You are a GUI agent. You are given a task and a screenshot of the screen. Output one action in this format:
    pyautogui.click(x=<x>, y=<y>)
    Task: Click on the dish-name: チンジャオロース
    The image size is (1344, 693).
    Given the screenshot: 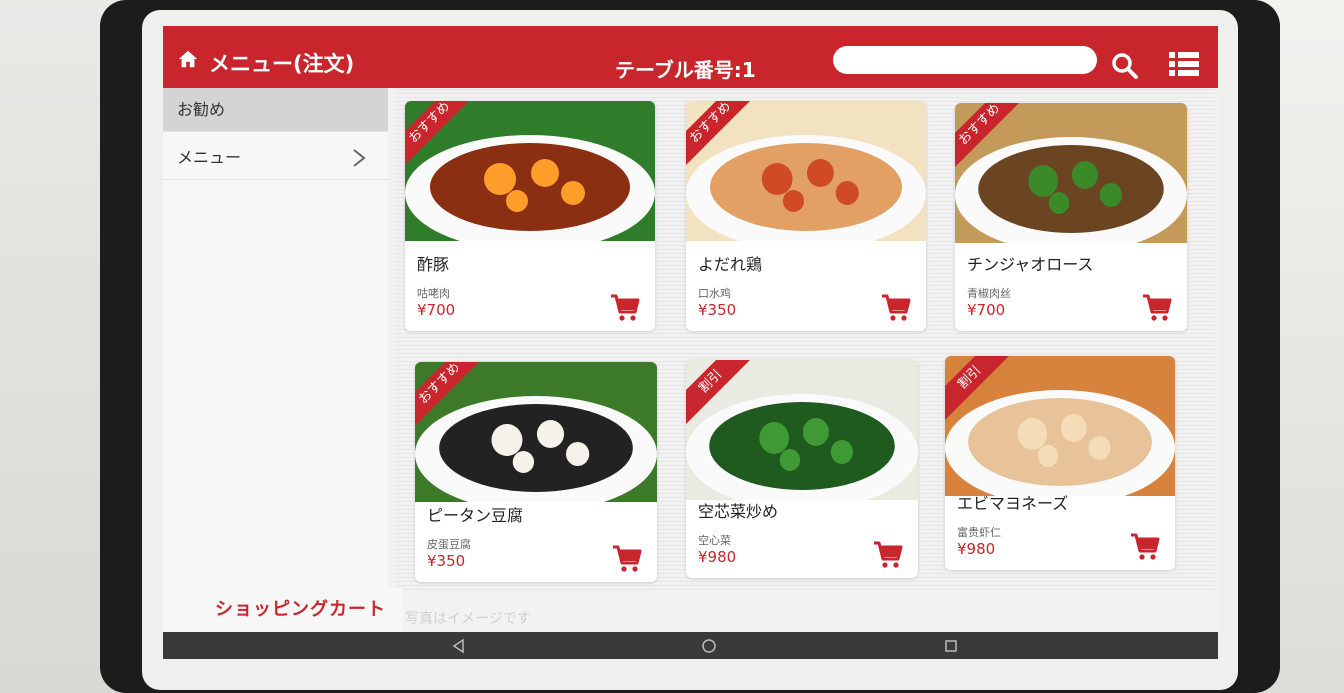 What is the action you would take?
    pyautogui.click(x=1030, y=264)
    